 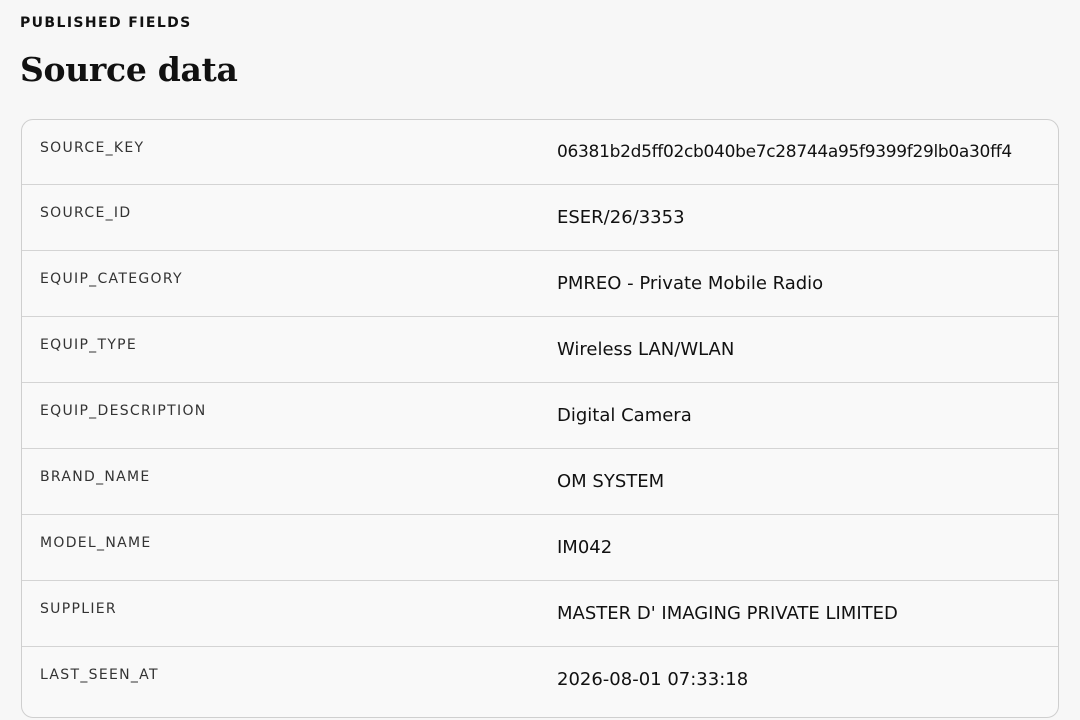 I want to click on table-row-last-seen-at: LAST_SEEN_AT 2026-08-01 07:33:18, so click(x=540, y=680).